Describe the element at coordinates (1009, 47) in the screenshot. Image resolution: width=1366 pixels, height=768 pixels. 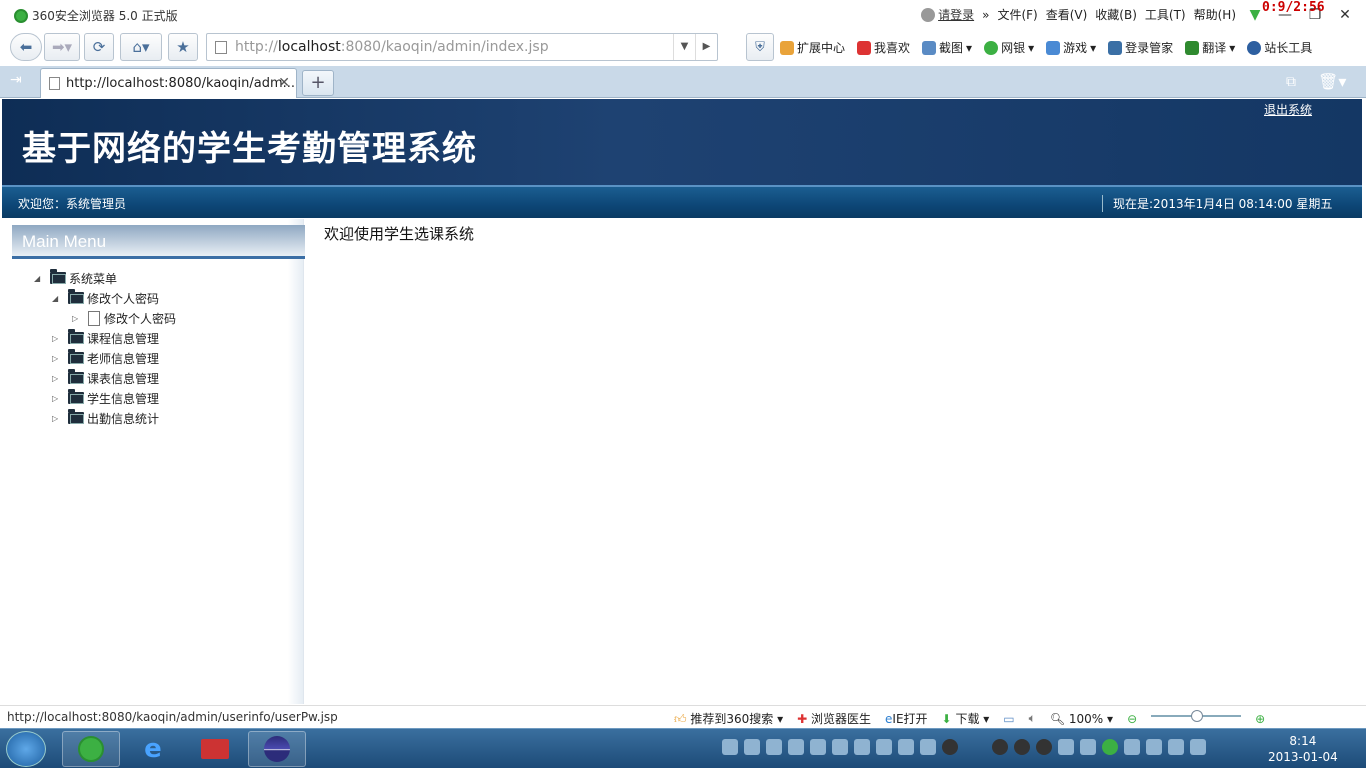
I see `toolbar-ebank: 网银 ▾` at that location.